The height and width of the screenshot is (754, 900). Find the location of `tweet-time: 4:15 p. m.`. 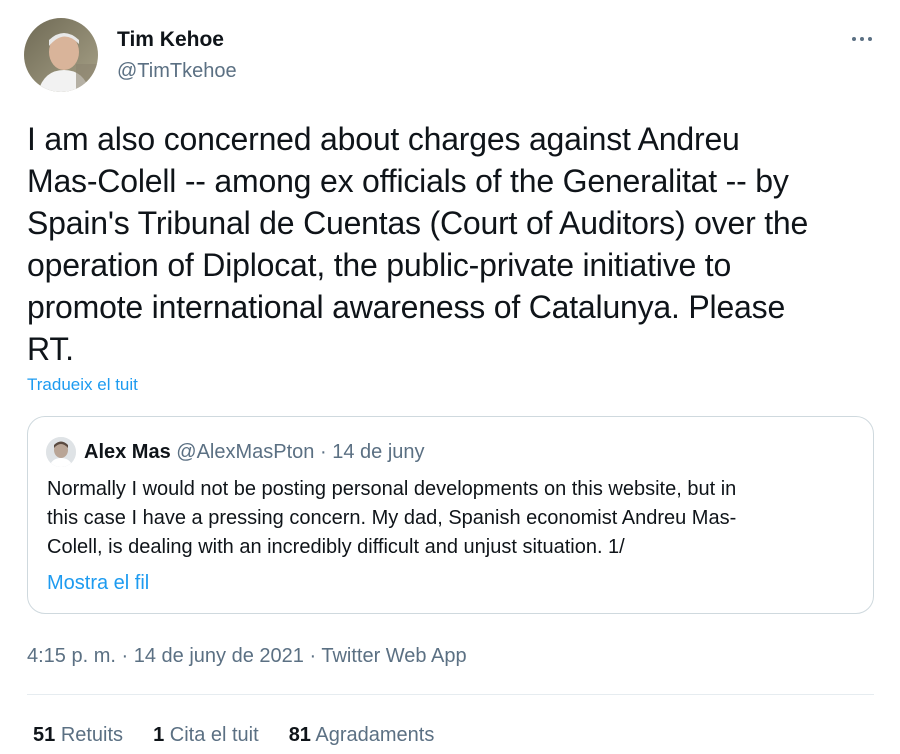

tweet-time: 4:15 p. m. is located at coordinates (71, 656).